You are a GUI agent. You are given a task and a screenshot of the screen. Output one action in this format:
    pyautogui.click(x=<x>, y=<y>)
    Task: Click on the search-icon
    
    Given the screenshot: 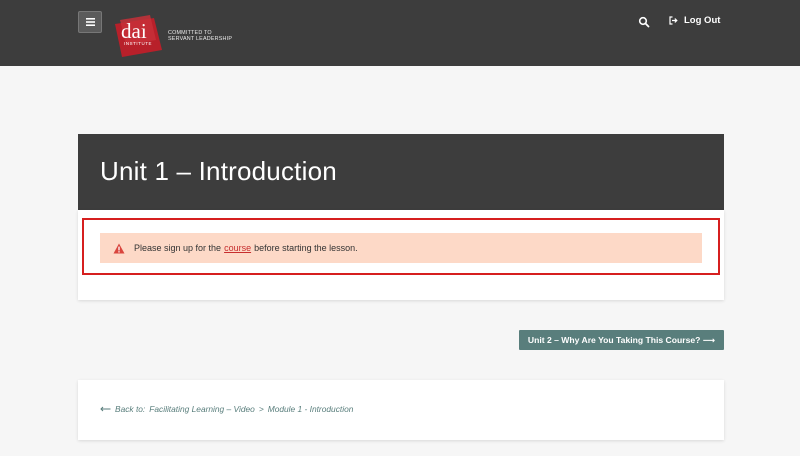 What is the action you would take?
    pyautogui.click(x=644, y=22)
    